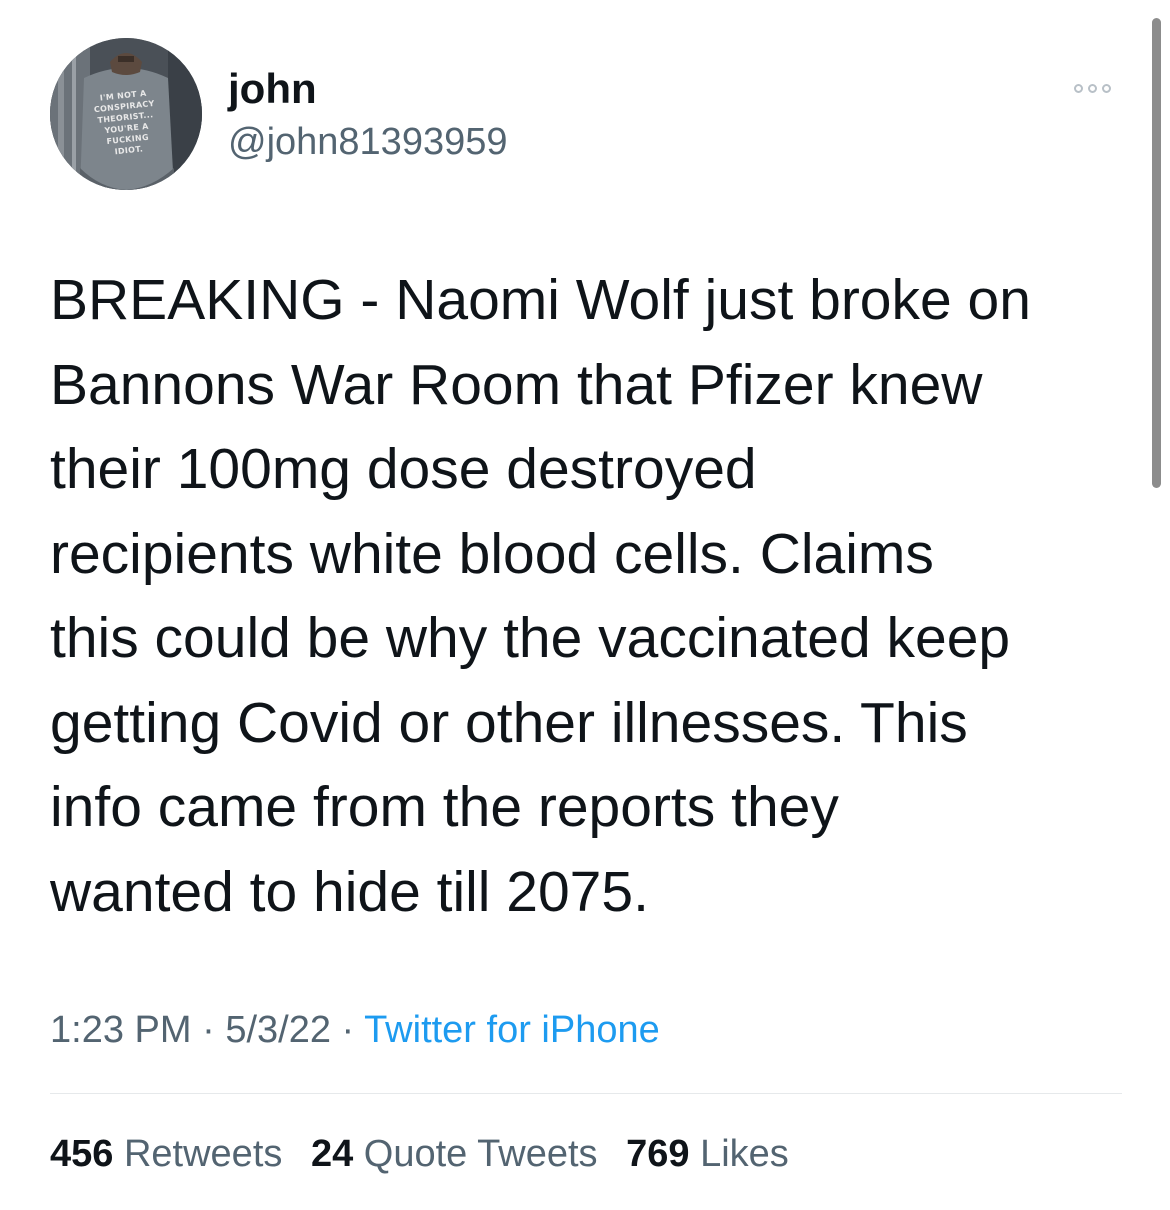  Describe the element at coordinates (444, 807) in the screenshot. I see `tweet-text-line: info came from the reports they` at that location.